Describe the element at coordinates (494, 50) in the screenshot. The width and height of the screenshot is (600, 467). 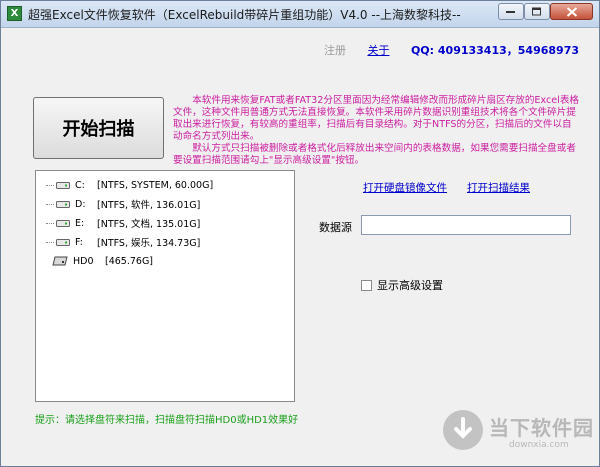
I see `qq-contact: QQ: 409133413，54968973` at that location.